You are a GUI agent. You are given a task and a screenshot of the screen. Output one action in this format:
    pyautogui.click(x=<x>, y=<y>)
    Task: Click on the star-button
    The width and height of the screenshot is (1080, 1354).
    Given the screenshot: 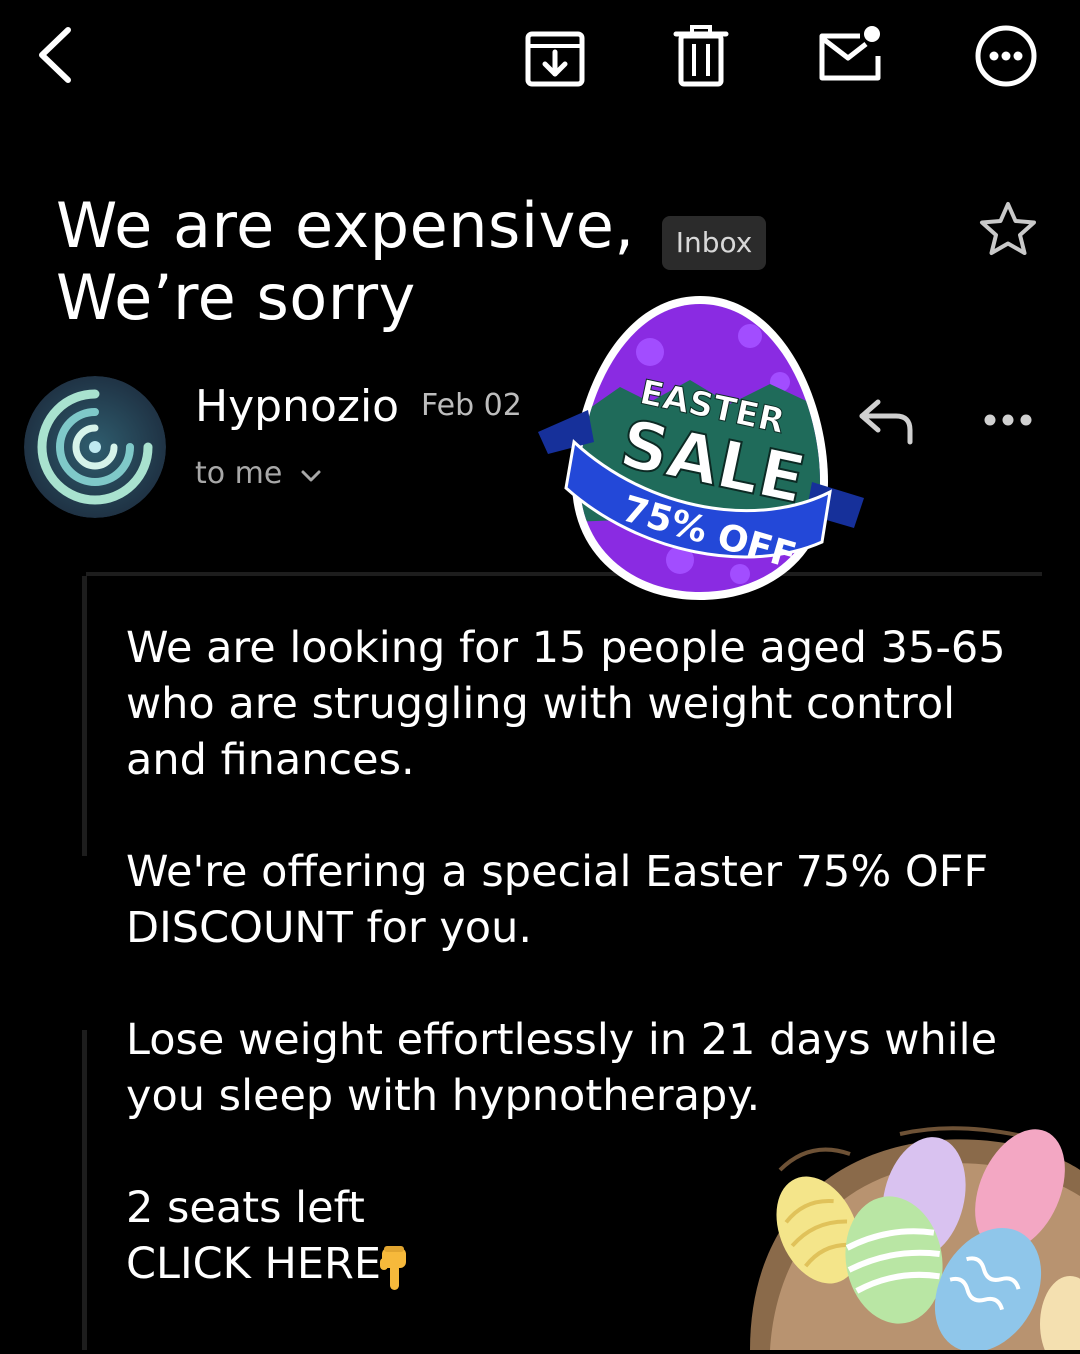 What is the action you would take?
    pyautogui.click(x=1008, y=230)
    